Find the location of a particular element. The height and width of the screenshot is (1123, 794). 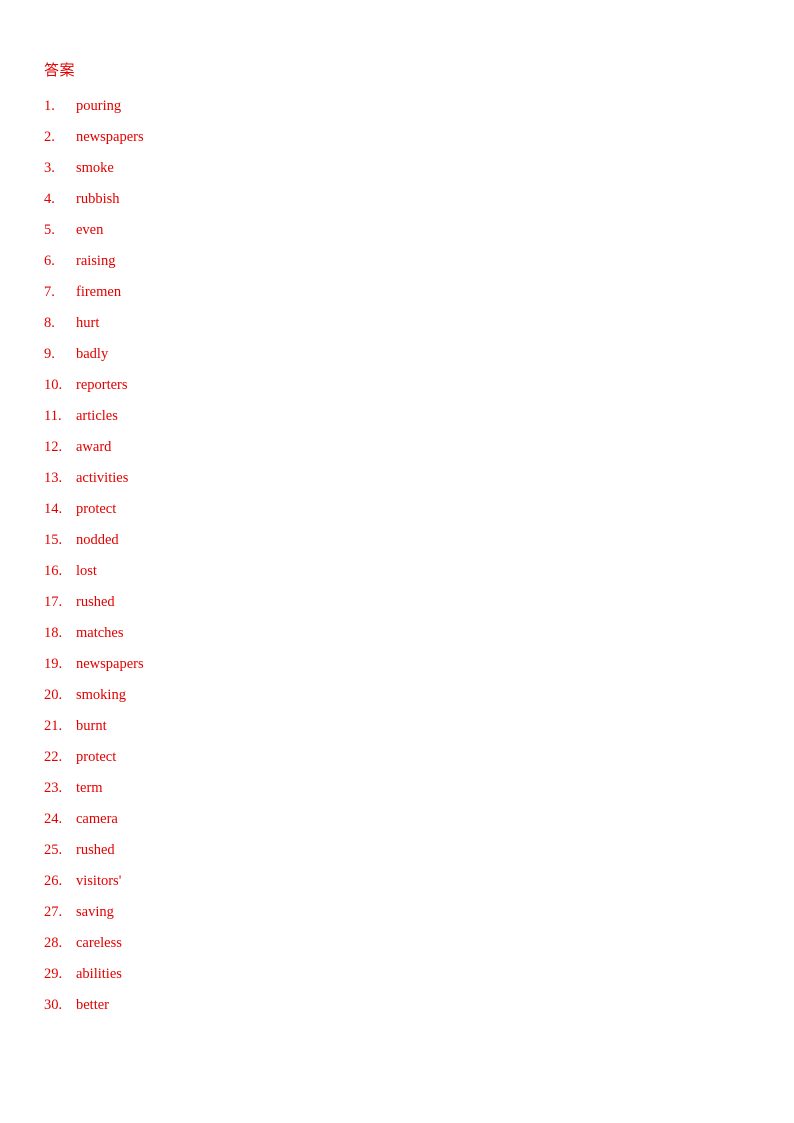

answer-row: 15. nodded is located at coordinates (397, 540).